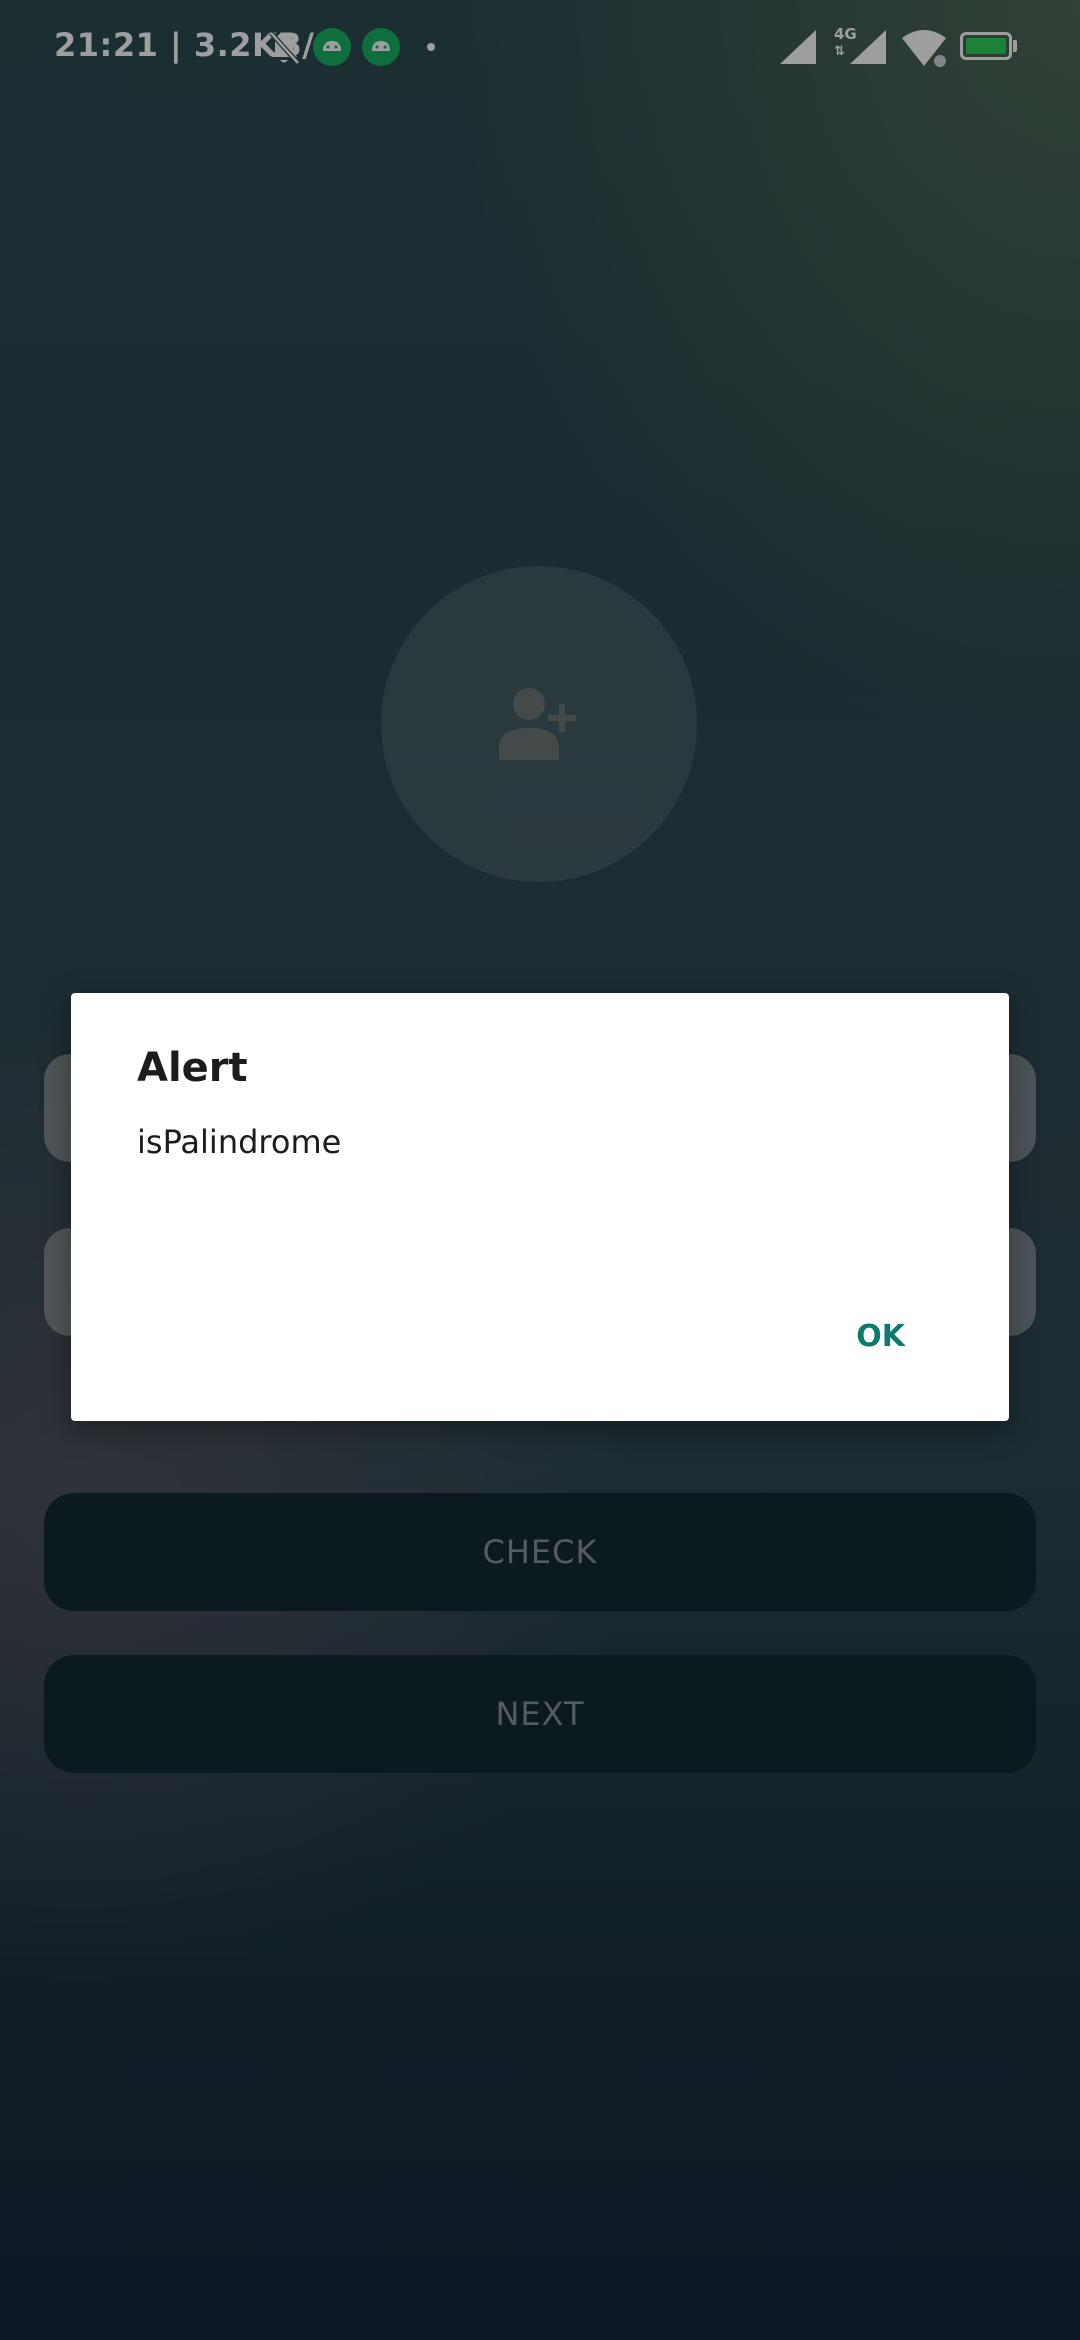  What do you see at coordinates (239, 1142) in the screenshot?
I see `dialog-message: isPalindrome` at bounding box center [239, 1142].